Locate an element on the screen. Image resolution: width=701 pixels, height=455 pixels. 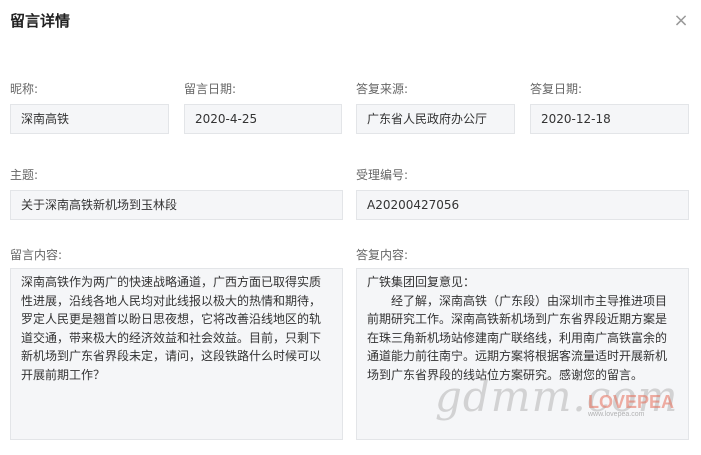
case-number-field: A20200427056 is located at coordinates (522, 205).